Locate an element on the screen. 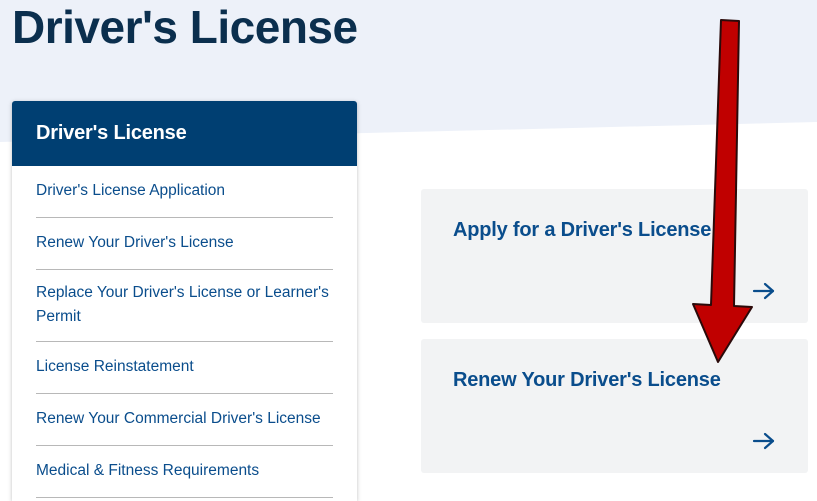 This screenshot has height=501, width=817. sidebar-header-title: Driver's License is located at coordinates (111, 133).